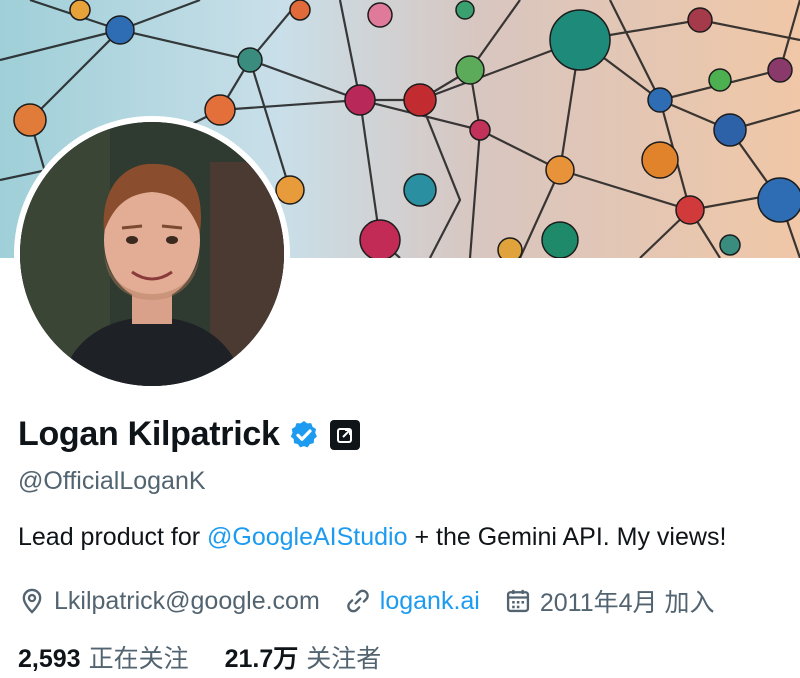 The height and width of the screenshot is (678, 800). I want to click on bio-mention-link: @GoogleAIStudio, so click(307, 537).